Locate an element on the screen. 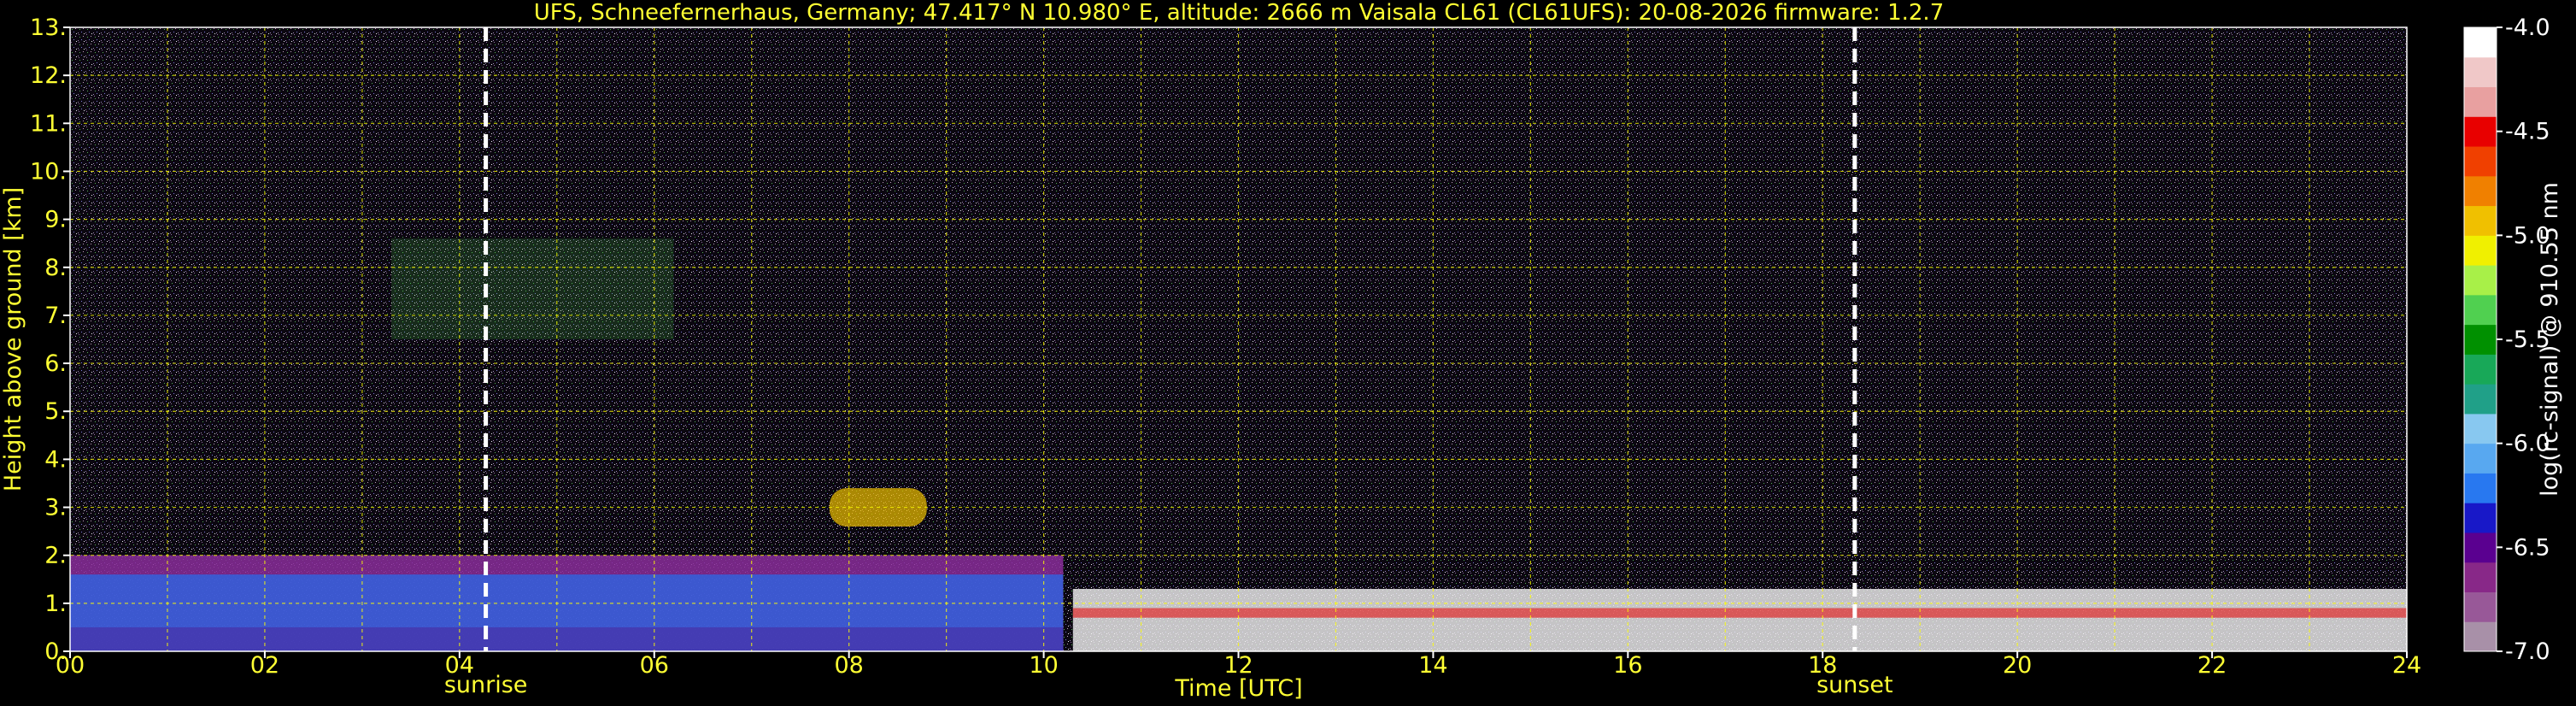 The height and width of the screenshot is (706, 2576). x-tick-label: 02 is located at coordinates (264, 665).